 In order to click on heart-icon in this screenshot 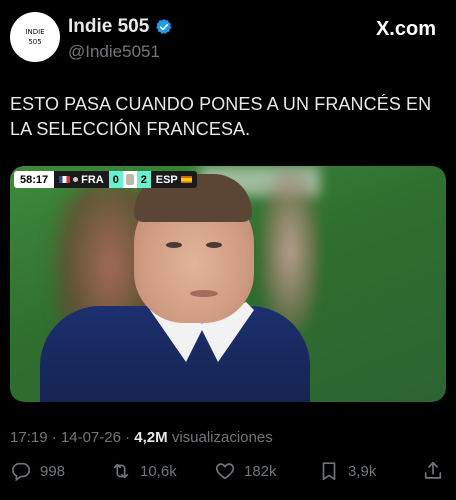, I will do `click(225, 471)`.